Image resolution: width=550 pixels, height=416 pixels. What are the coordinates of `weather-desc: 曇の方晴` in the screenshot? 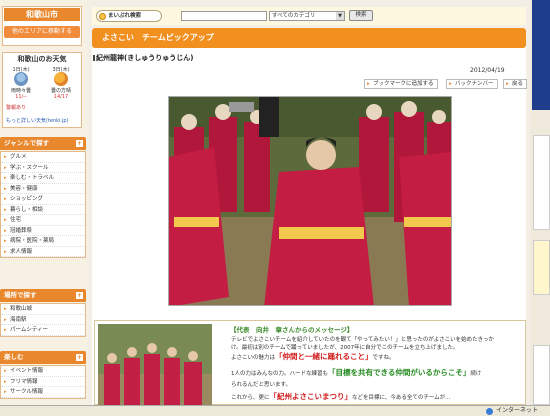 It's located at (60, 91).